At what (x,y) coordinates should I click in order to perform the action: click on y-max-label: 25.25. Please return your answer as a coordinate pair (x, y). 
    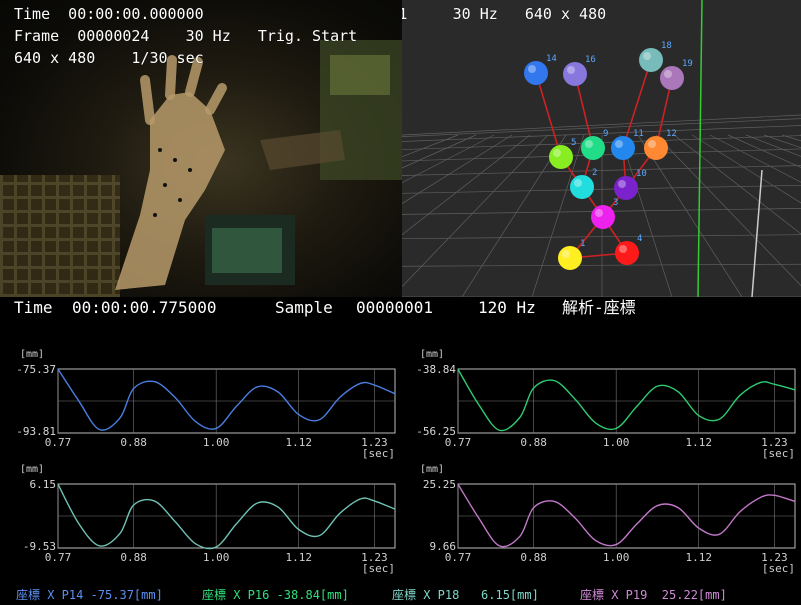
    Looking at the image, I should click on (439, 484).